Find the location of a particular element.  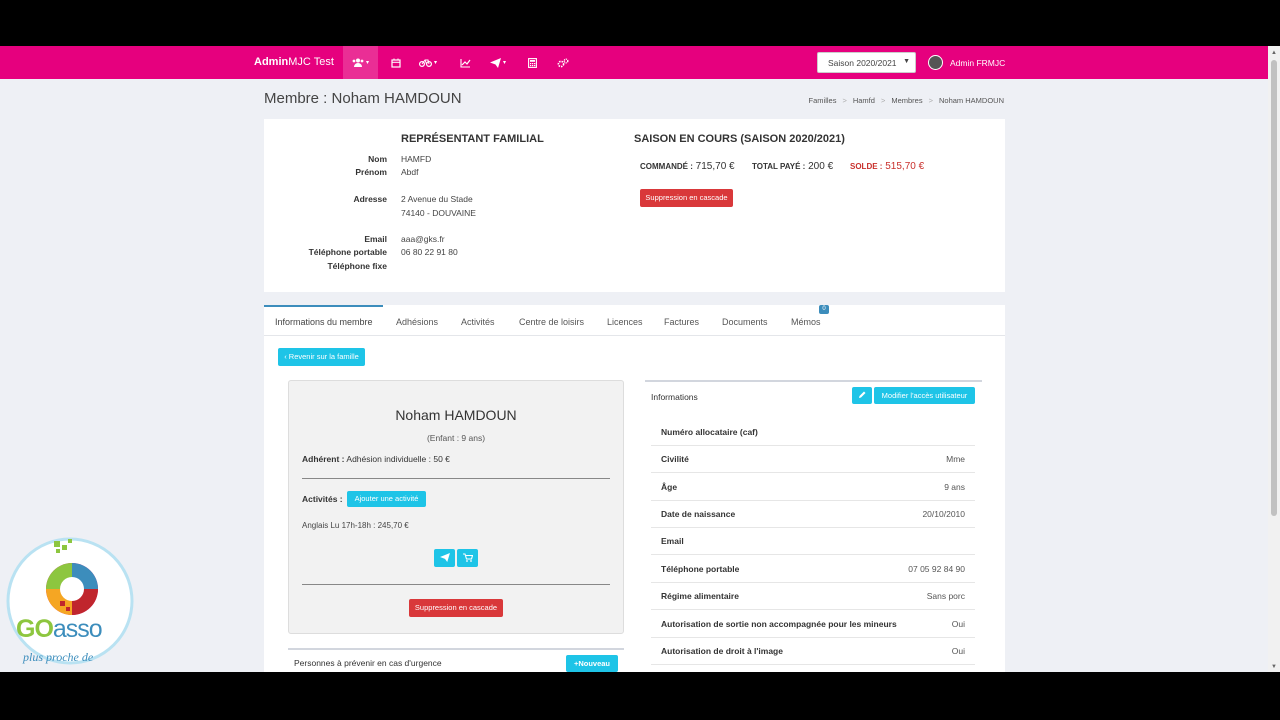

email-value: aaa@gks.fr is located at coordinates (423, 239).